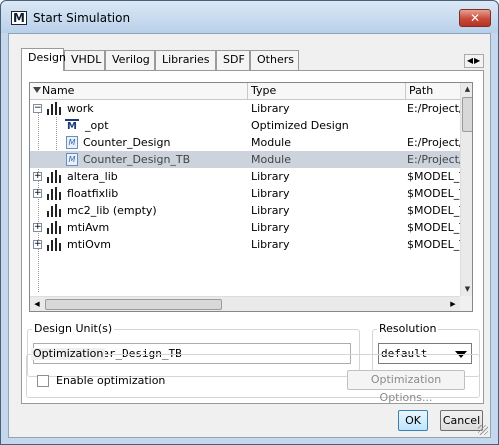 This screenshot has width=499, height=445. Describe the element at coordinates (408, 328) in the screenshot. I see `resolution-legend: Resolution` at that location.